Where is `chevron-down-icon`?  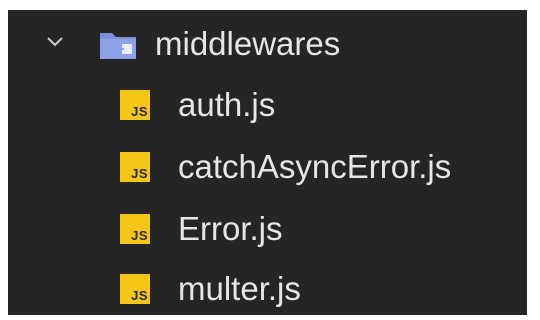
chevron-down-icon is located at coordinates (55, 42).